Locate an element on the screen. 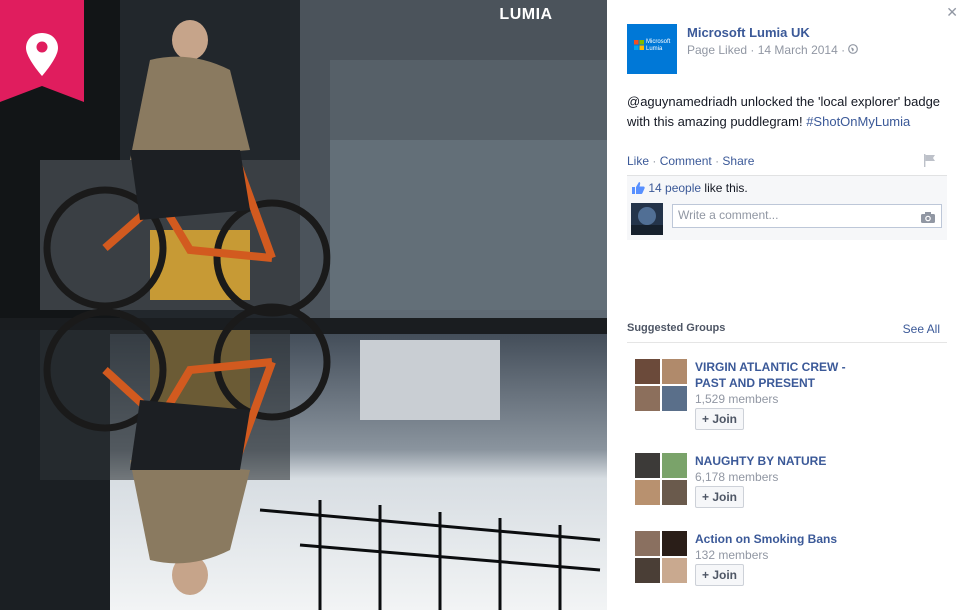  like-button: Like is located at coordinates (638, 161).